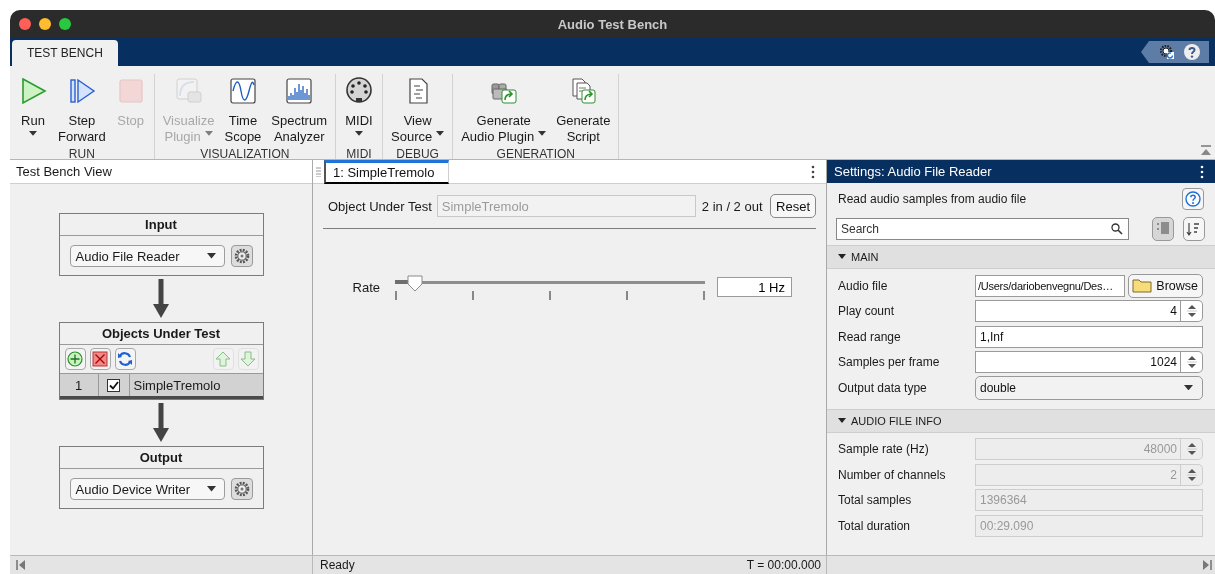 The width and height of the screenshot is (1215, 574). Describe the element at coordinates (161, 224) in the screenshot. I see `block-title: Input` at that location.